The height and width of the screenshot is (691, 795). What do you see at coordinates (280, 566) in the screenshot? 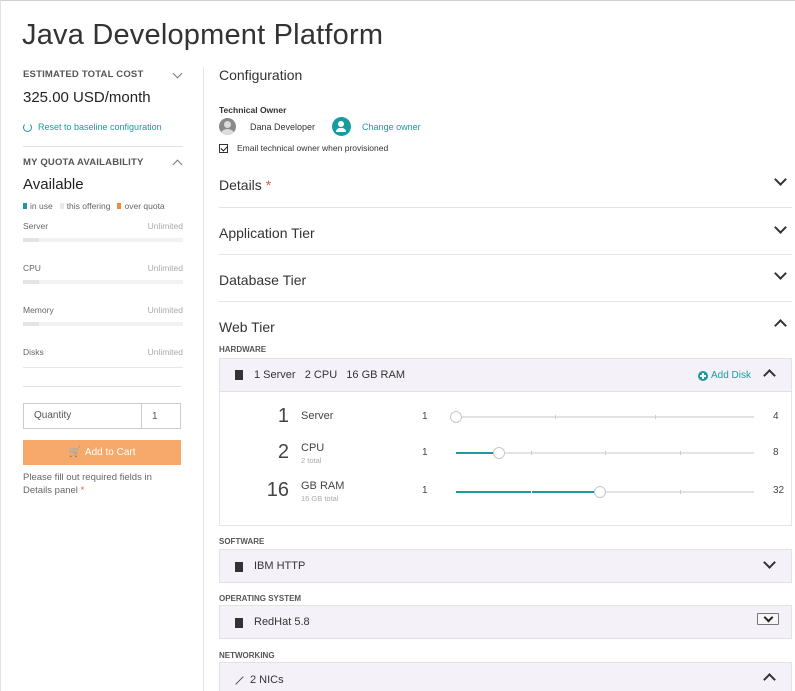
I see `software-value: IBM HTTP` at bounding box center [280, 566].